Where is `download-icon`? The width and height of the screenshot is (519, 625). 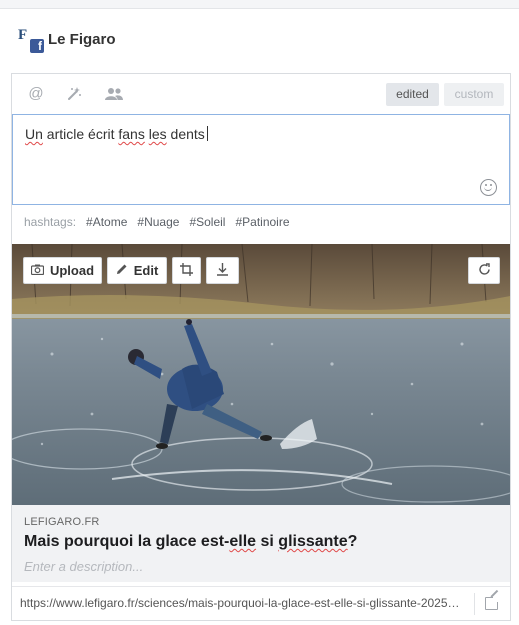 download-icon is located at coordinates (222, 270).